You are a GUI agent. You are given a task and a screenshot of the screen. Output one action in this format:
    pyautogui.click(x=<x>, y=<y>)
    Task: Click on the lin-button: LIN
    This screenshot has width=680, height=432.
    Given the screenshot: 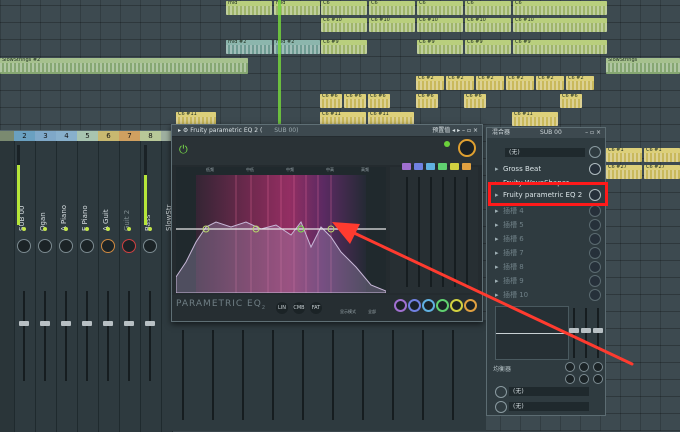 What is the action you would take?
    pyautogui.click(x=282, y=308)
    